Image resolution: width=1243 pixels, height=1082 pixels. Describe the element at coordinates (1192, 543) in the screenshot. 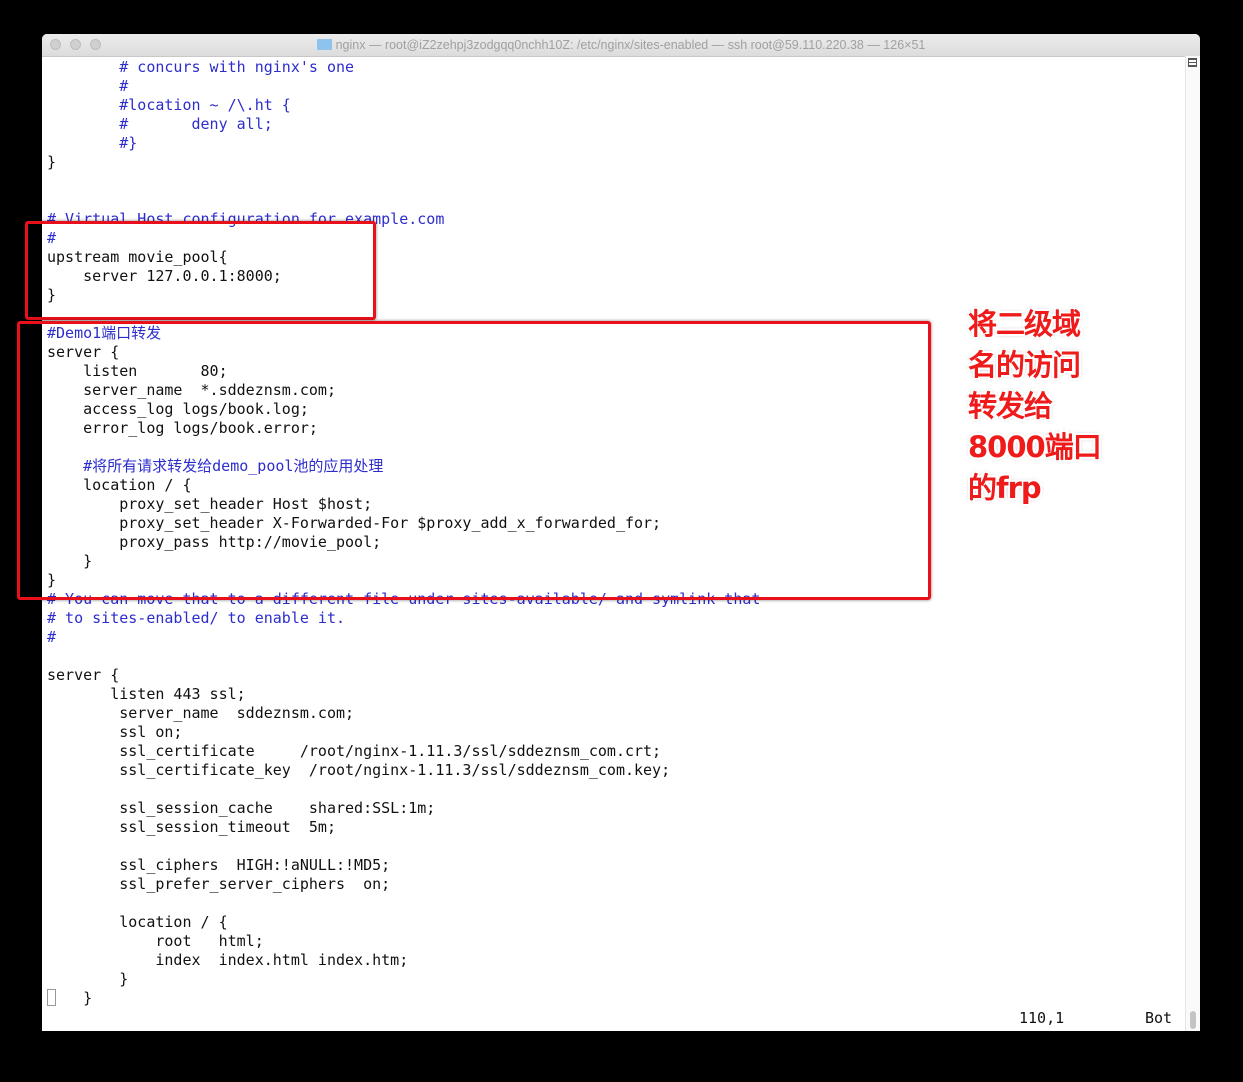

I see `scrollbar` at that location.